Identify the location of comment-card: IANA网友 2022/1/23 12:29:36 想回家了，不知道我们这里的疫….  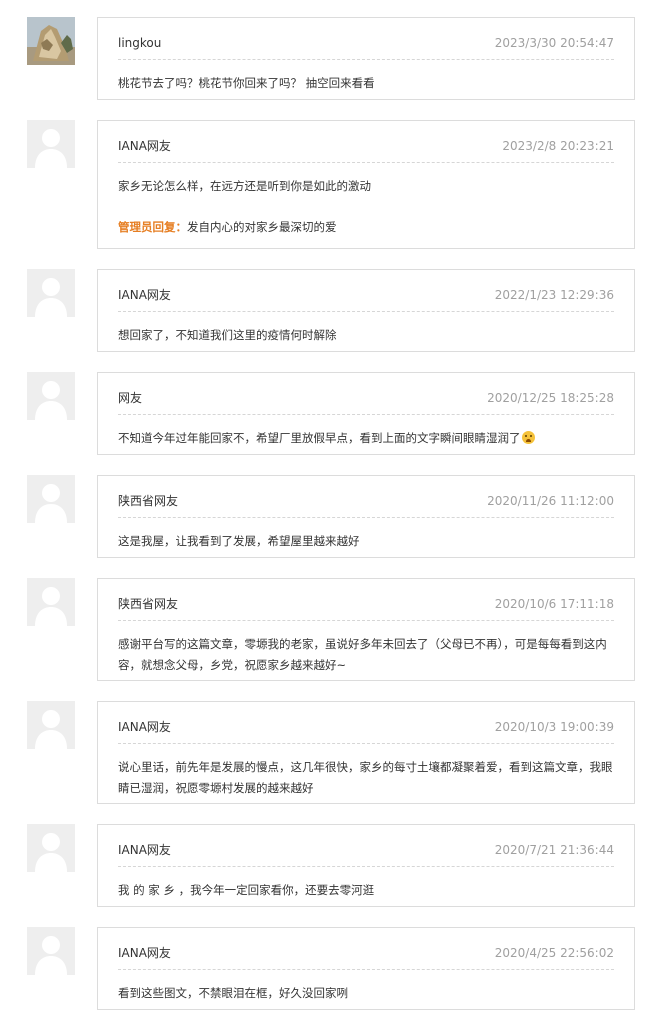
(366, 310).